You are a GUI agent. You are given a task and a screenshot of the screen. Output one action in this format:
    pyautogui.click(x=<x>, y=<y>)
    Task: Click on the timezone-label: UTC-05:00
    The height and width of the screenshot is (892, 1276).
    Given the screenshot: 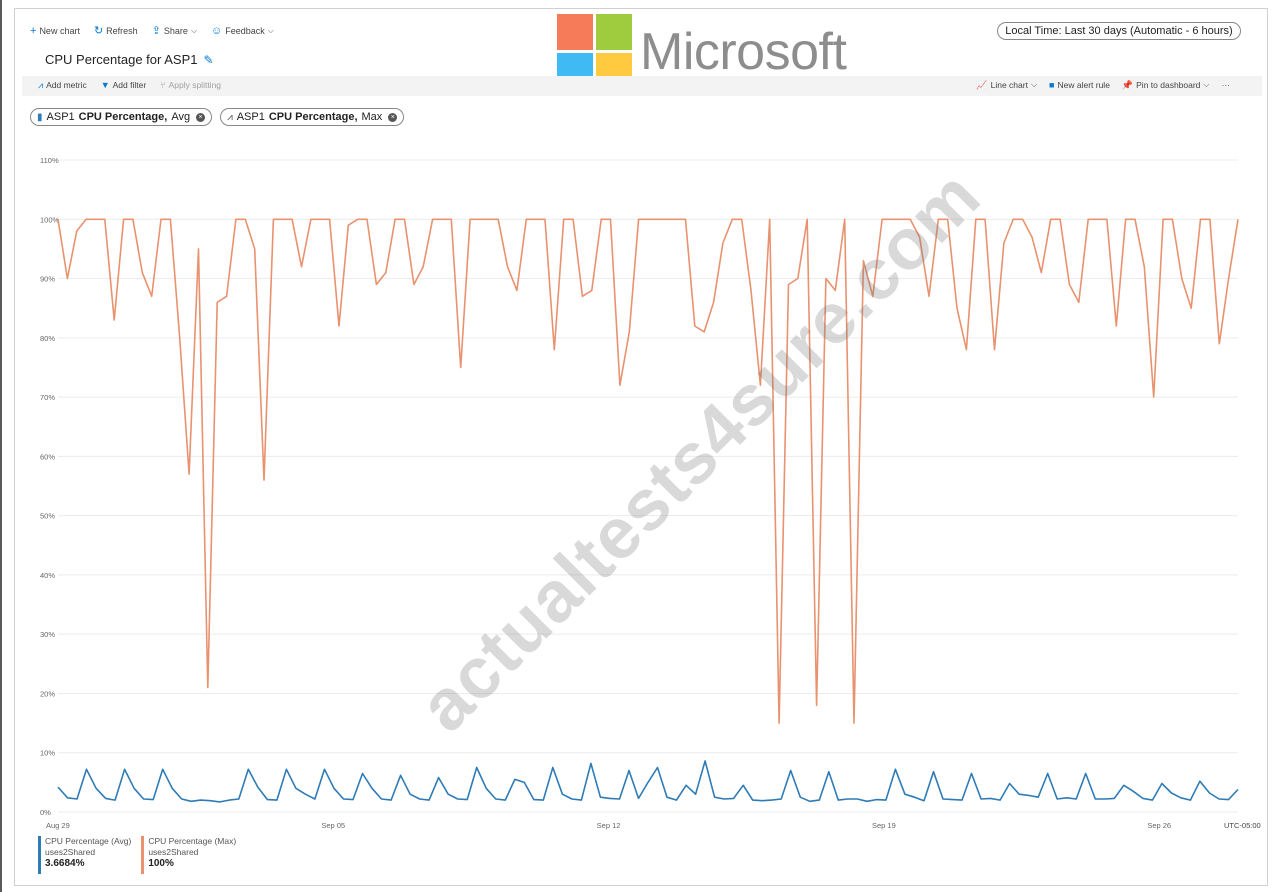 What is the action you would take?
    pyautogui.click(x=1242, y=825)
    